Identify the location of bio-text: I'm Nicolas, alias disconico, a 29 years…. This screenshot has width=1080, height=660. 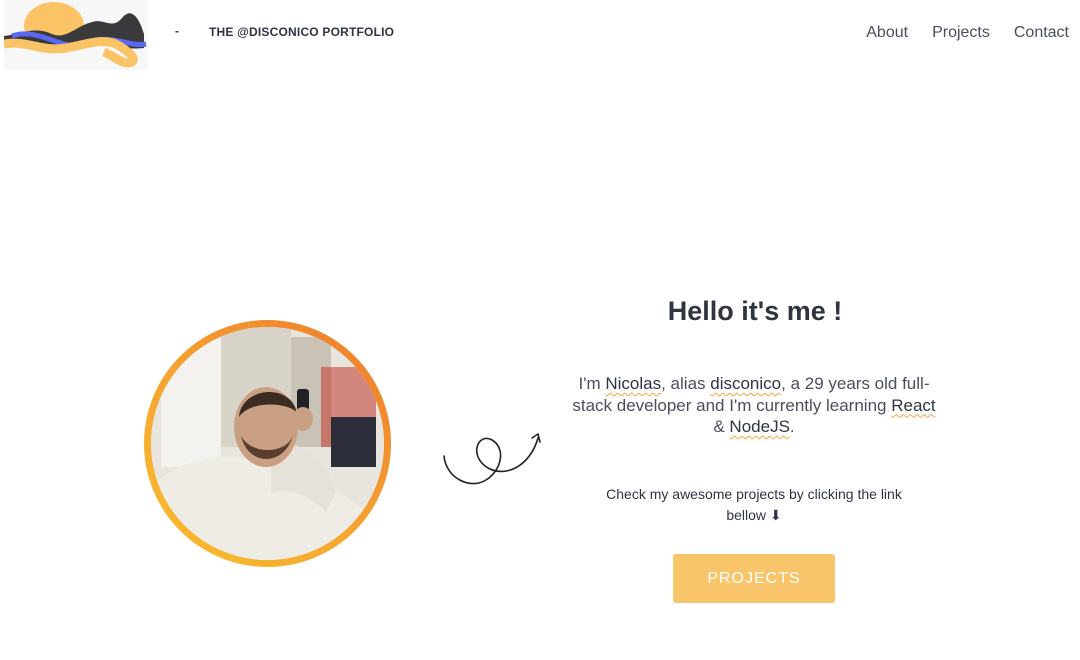
(754, 405).